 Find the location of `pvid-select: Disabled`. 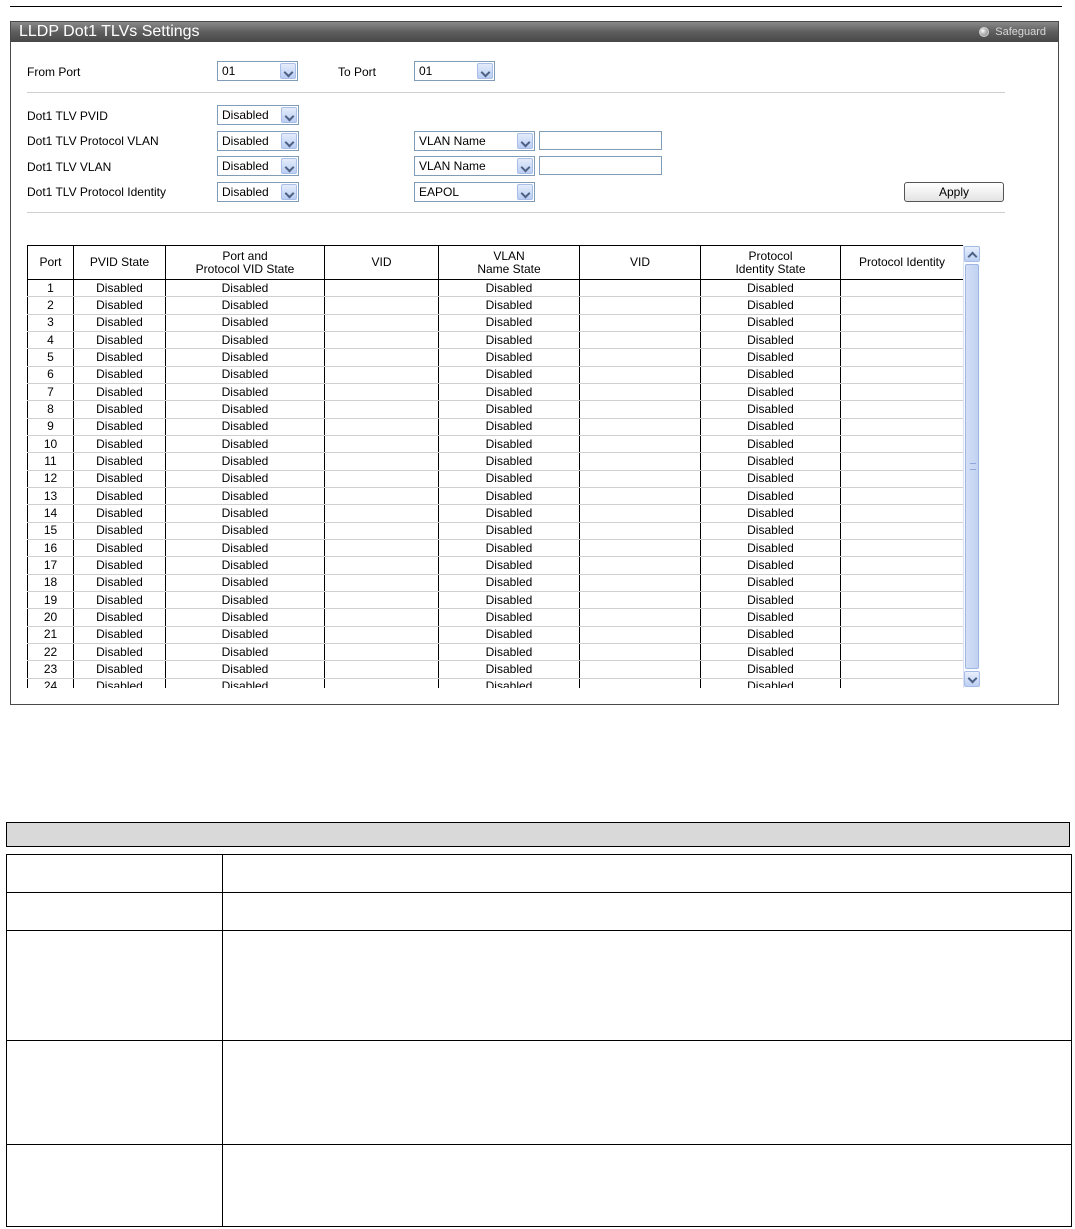

pvid-select: Disabled is located at coordinates (258, 115).